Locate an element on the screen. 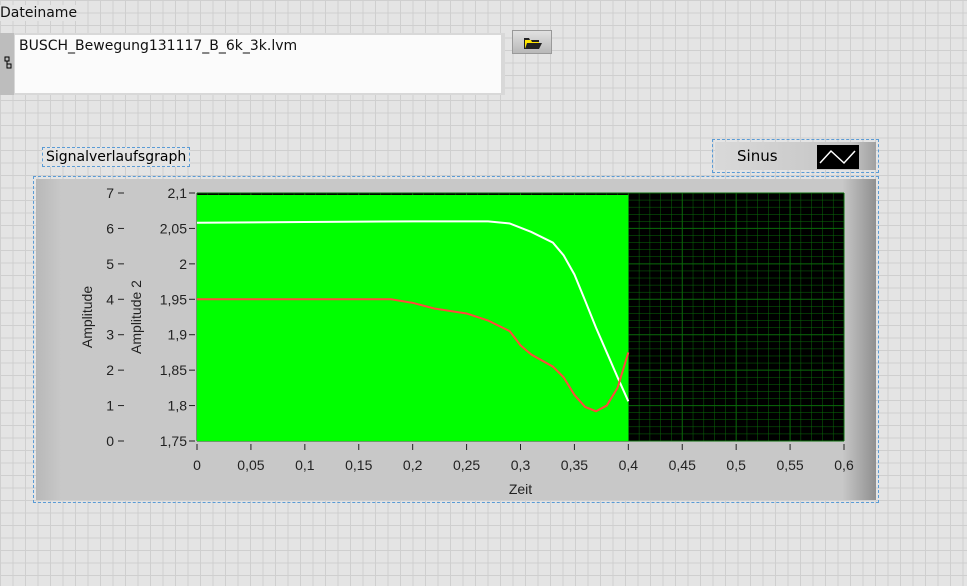 The image size is (967, 586). file-path-control: BUSCH_Bewegung131117_B_6k_3k.lvm is located at coordinates (252, 64).